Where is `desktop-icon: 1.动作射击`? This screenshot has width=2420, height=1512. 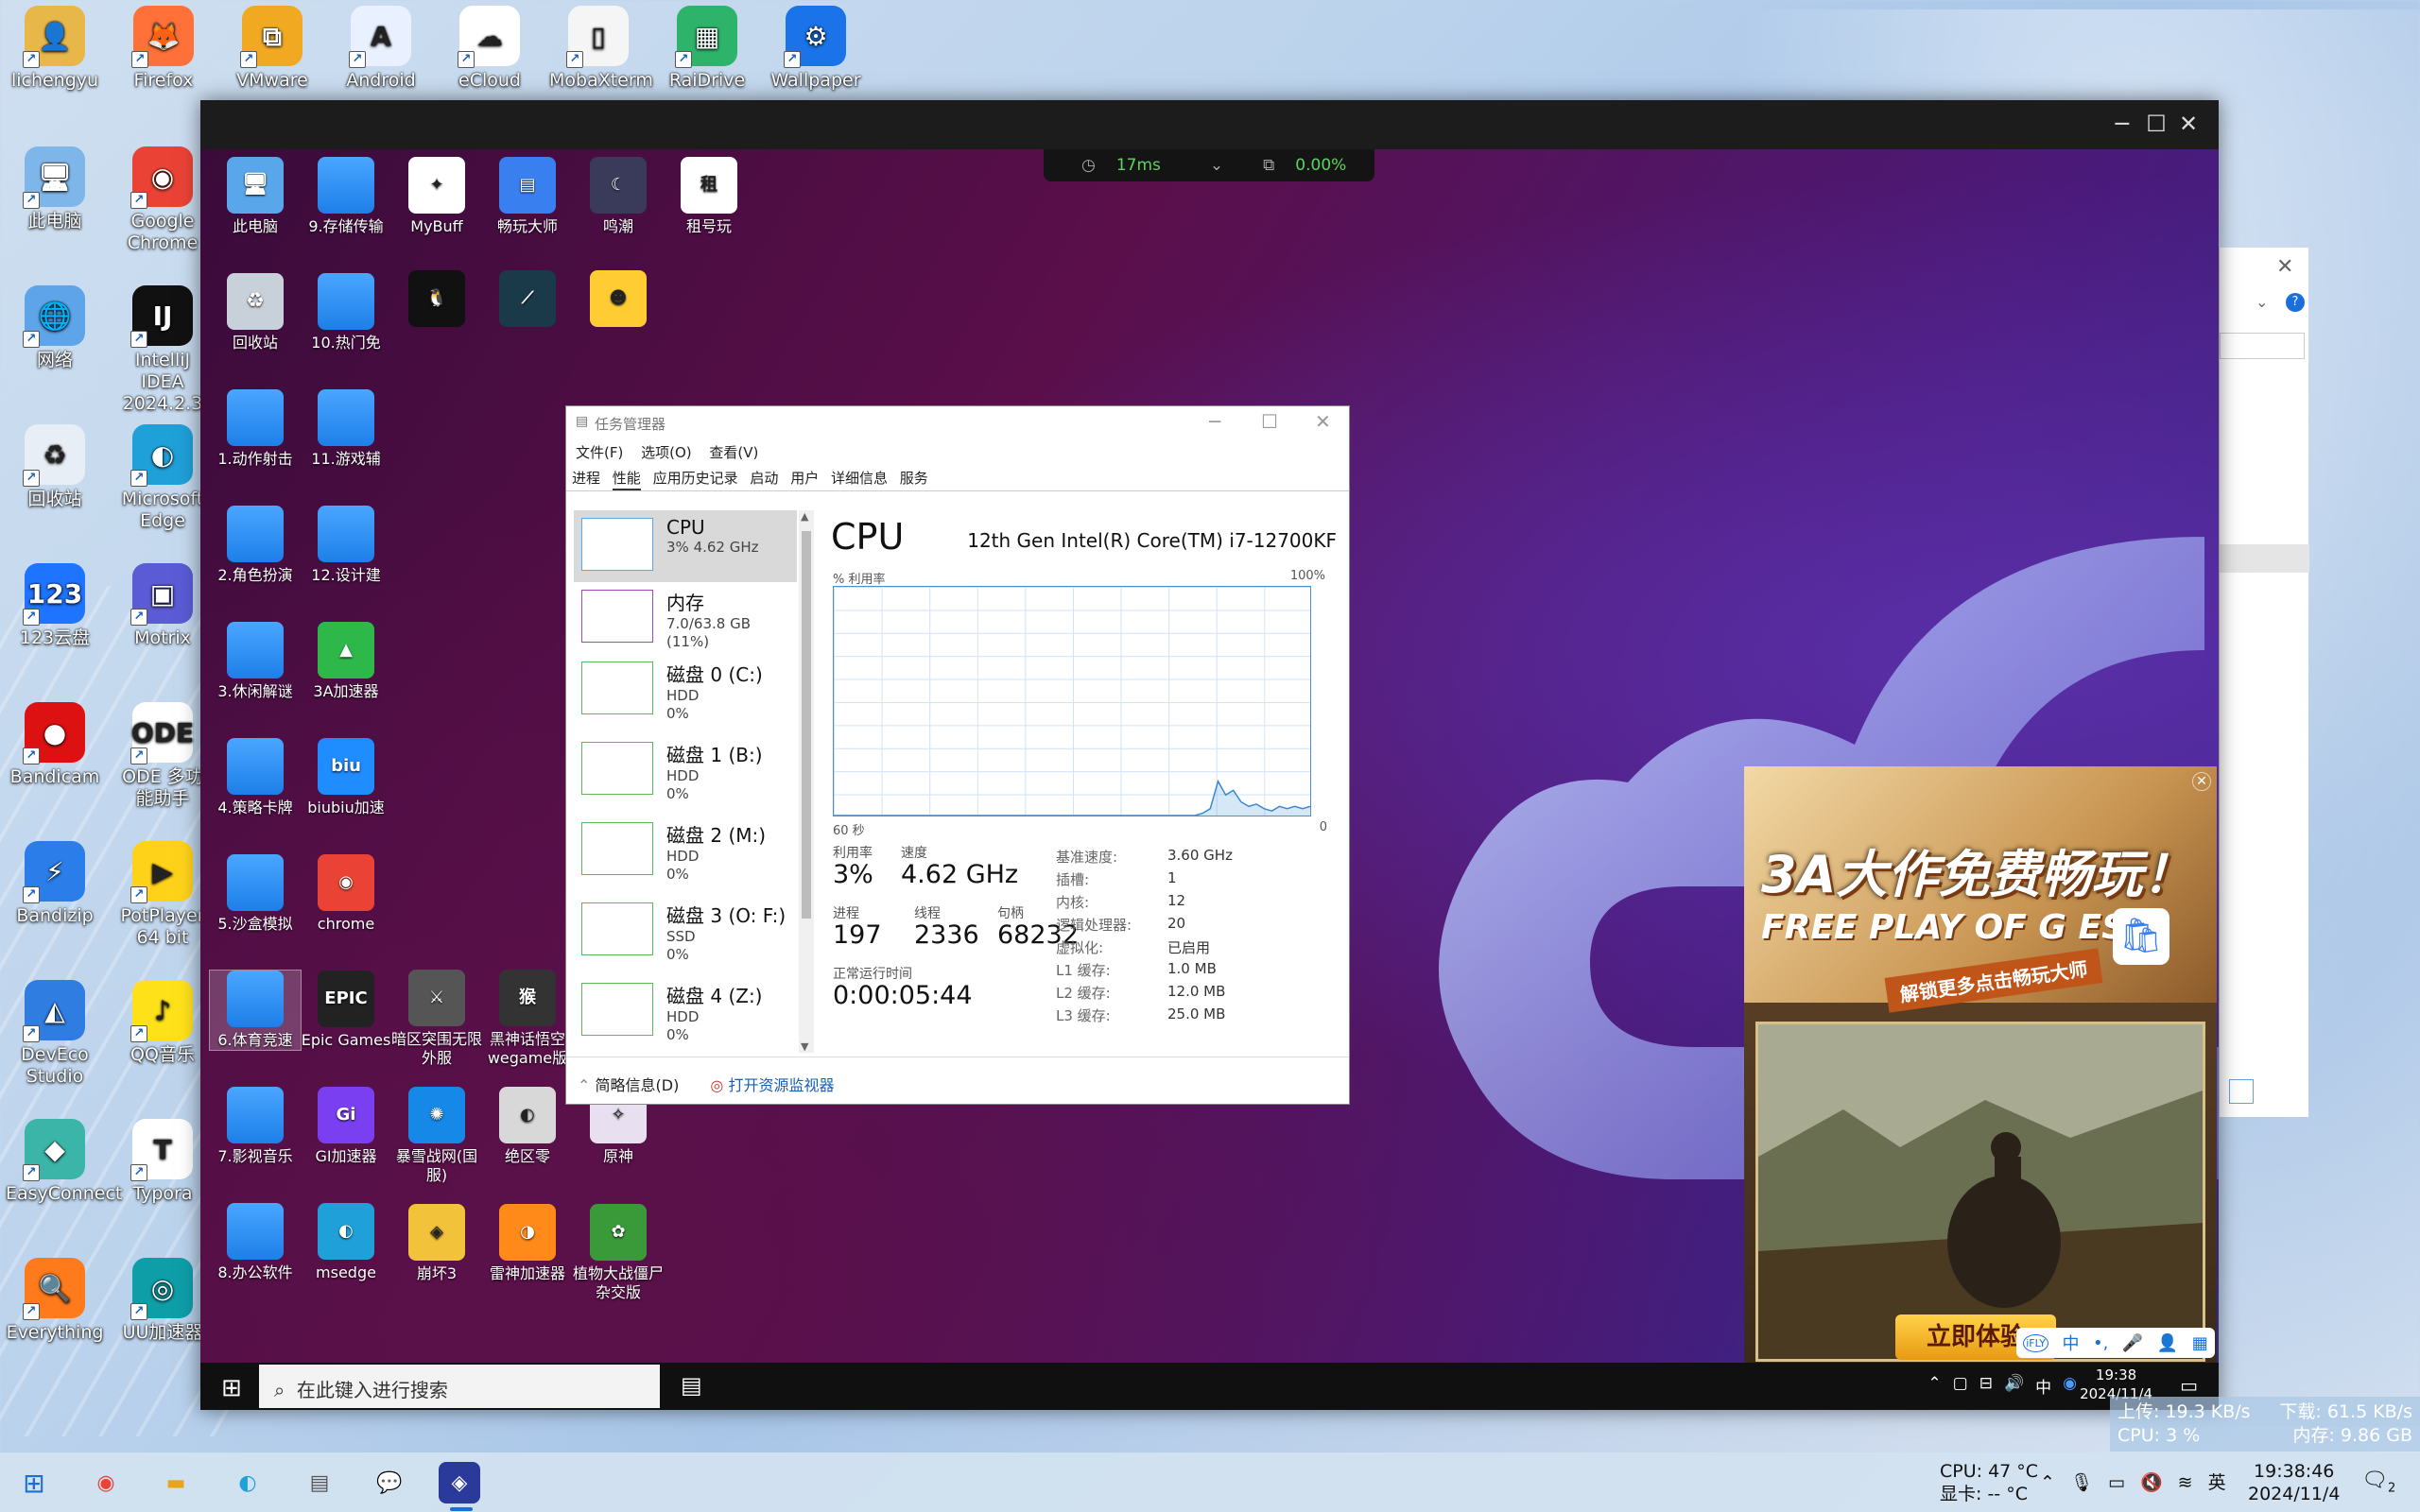
desktop-icon: 1.动作射击 is located at coordinates (256, 429).